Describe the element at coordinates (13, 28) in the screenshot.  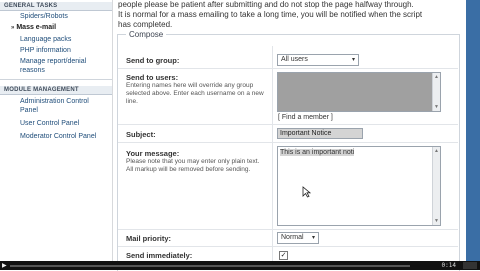
I see `arrow-icon: »` at that location.